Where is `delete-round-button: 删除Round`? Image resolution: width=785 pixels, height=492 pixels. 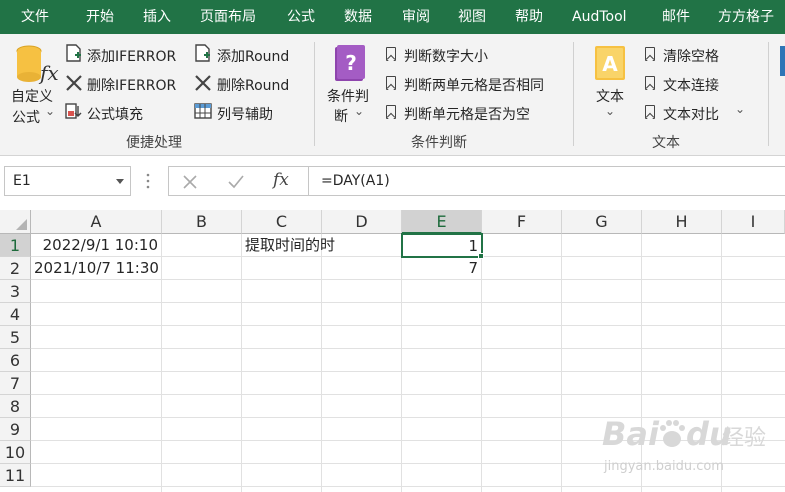
delete-round-button: 删除Round is located at coordinates (253, 85).